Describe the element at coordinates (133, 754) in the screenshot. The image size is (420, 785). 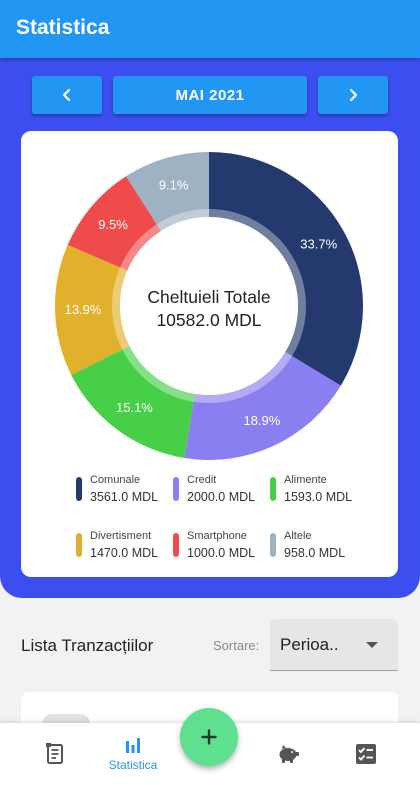
I see `nav-item-statistics: Statistica` at that location.